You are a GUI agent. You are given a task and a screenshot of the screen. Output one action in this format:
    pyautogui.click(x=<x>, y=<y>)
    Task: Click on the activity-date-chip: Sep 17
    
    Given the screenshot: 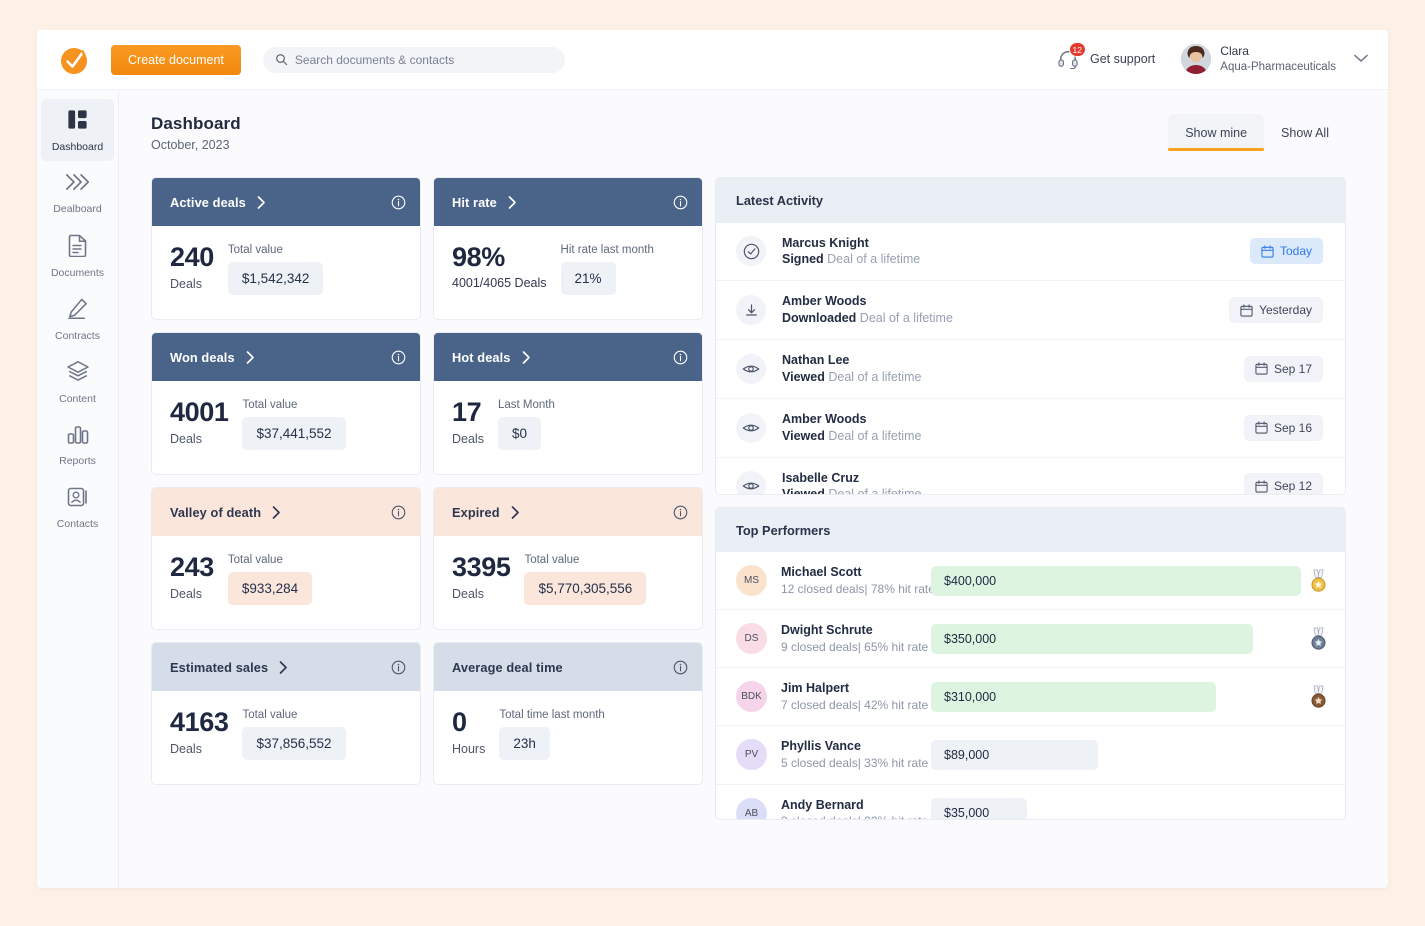 What is the action you would take?
    pyautogui.click(x=1283, y=368)
    